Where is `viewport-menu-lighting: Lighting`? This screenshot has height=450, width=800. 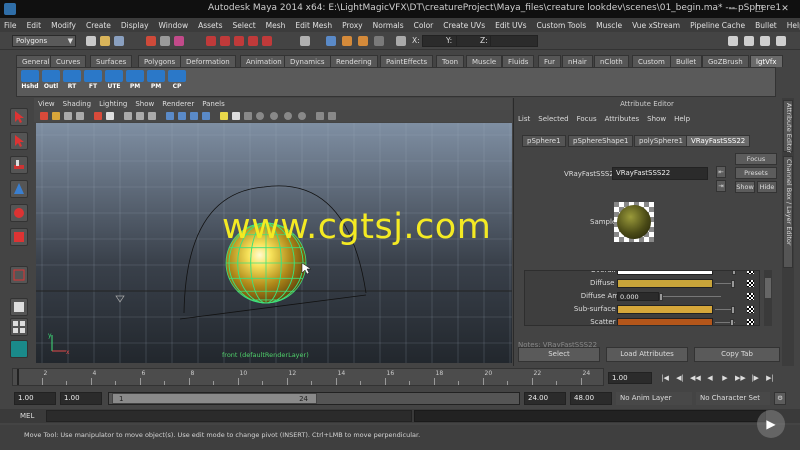 viewport-menu-lighting: Lighting is located at coordinates (113, 104).